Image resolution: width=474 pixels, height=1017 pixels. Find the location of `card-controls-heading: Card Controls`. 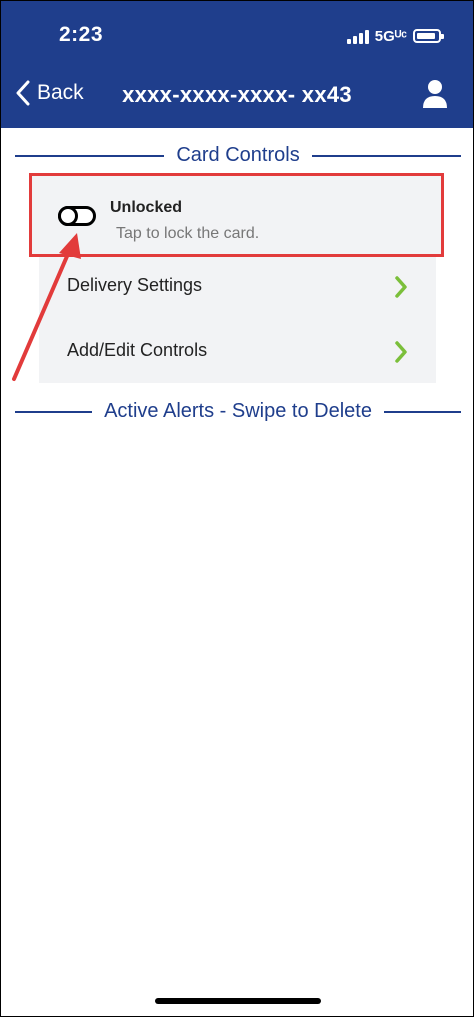

card-controls-heading: Card Controls is located at coordinates (238, 155).